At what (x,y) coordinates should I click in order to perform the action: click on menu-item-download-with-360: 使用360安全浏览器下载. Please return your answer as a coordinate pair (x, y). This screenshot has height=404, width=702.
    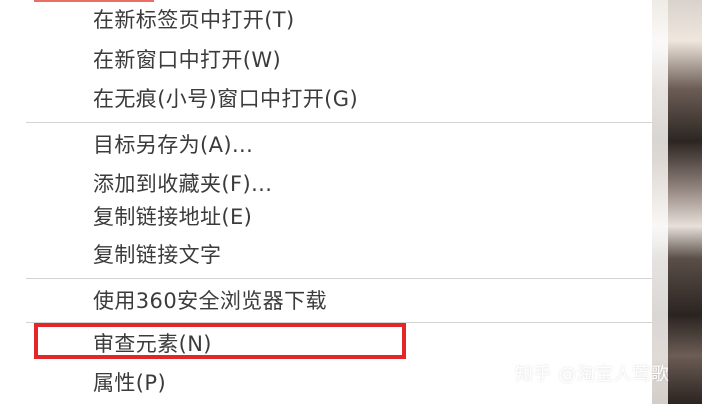
    Looking at the image, I should click on (210, 301).